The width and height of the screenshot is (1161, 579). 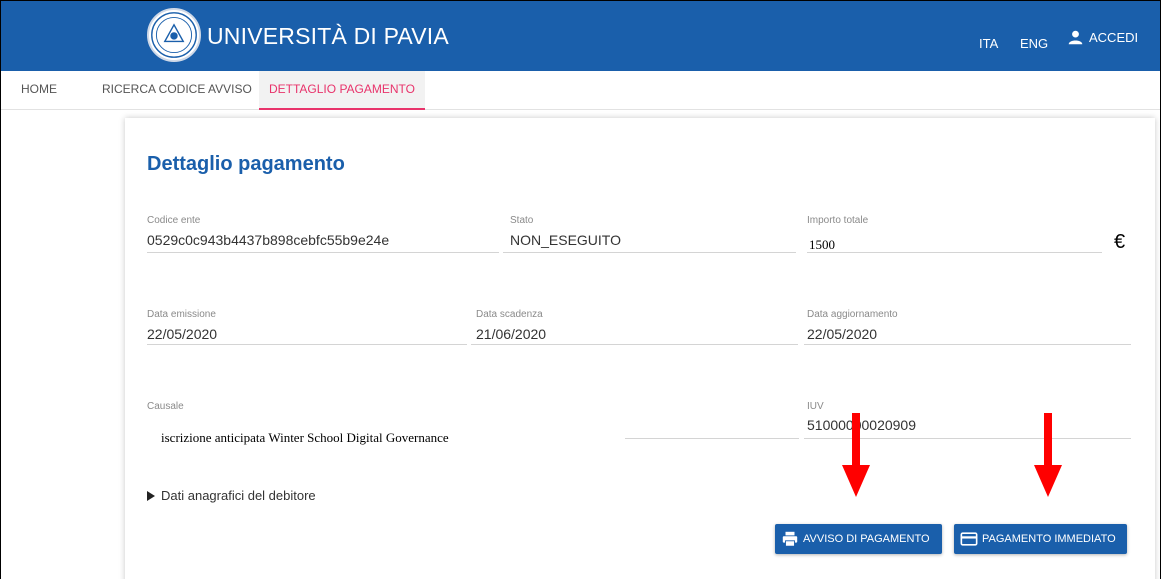 What do you see at coordinates (712, 438) in the screenshot?
I see `causale-underline` at bounding box center [712, 438].